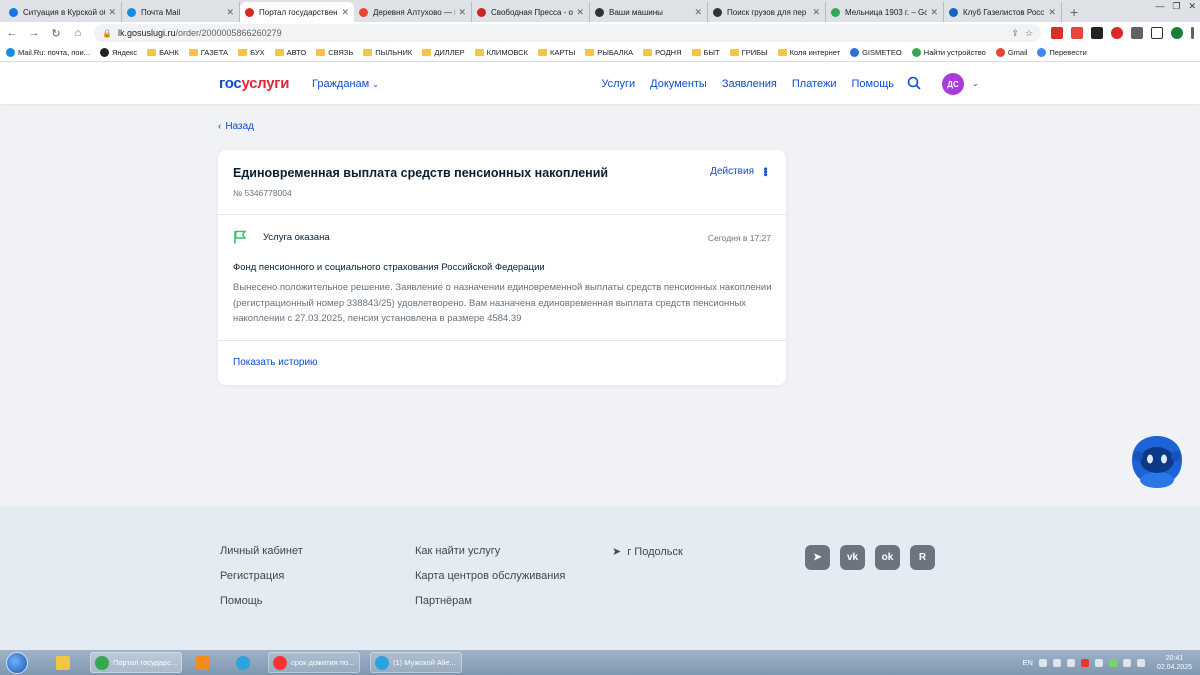 This screenshot has width=1200, height=675. What do you see at coordinates (1192, 33) in the screenshot?
I see `menu-kebab-icon` at bounding box center [1192, 33].